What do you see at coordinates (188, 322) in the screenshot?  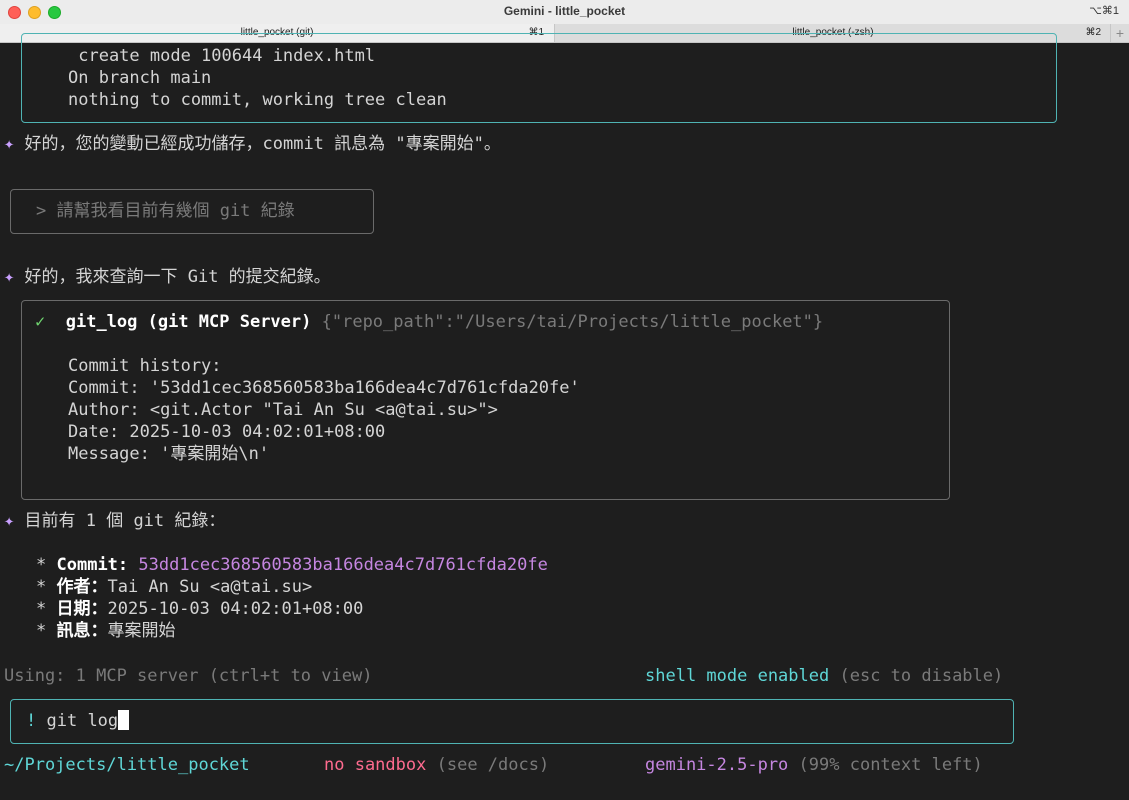 I see `tool-name: git_log (git MCP Server)` at bounding box center [188, 322].